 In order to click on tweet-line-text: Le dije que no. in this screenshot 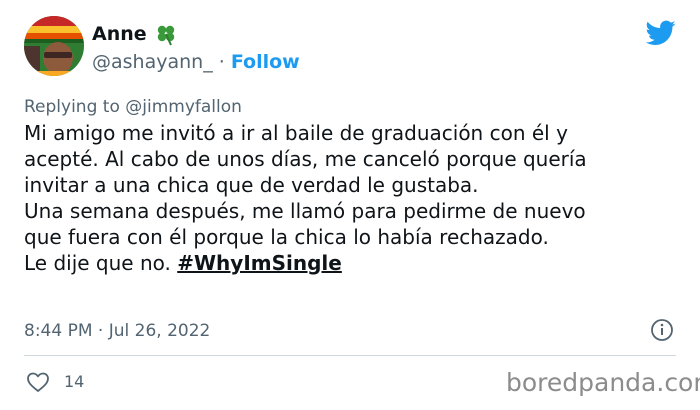, I will do `click(97, 263)`.